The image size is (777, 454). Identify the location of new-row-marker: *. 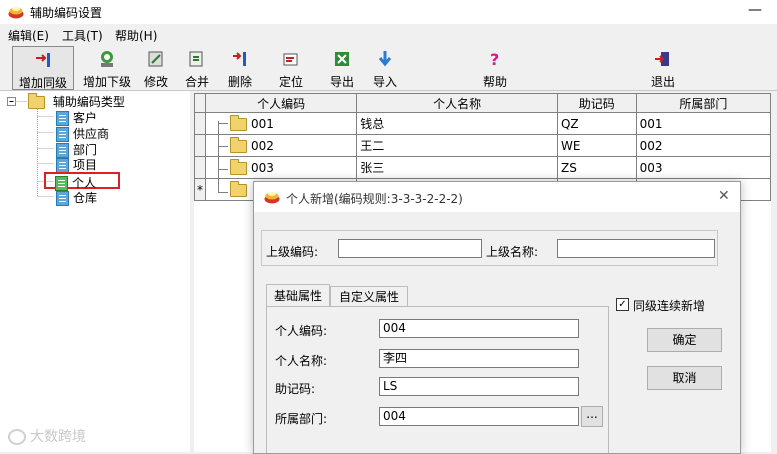
(200, 189).